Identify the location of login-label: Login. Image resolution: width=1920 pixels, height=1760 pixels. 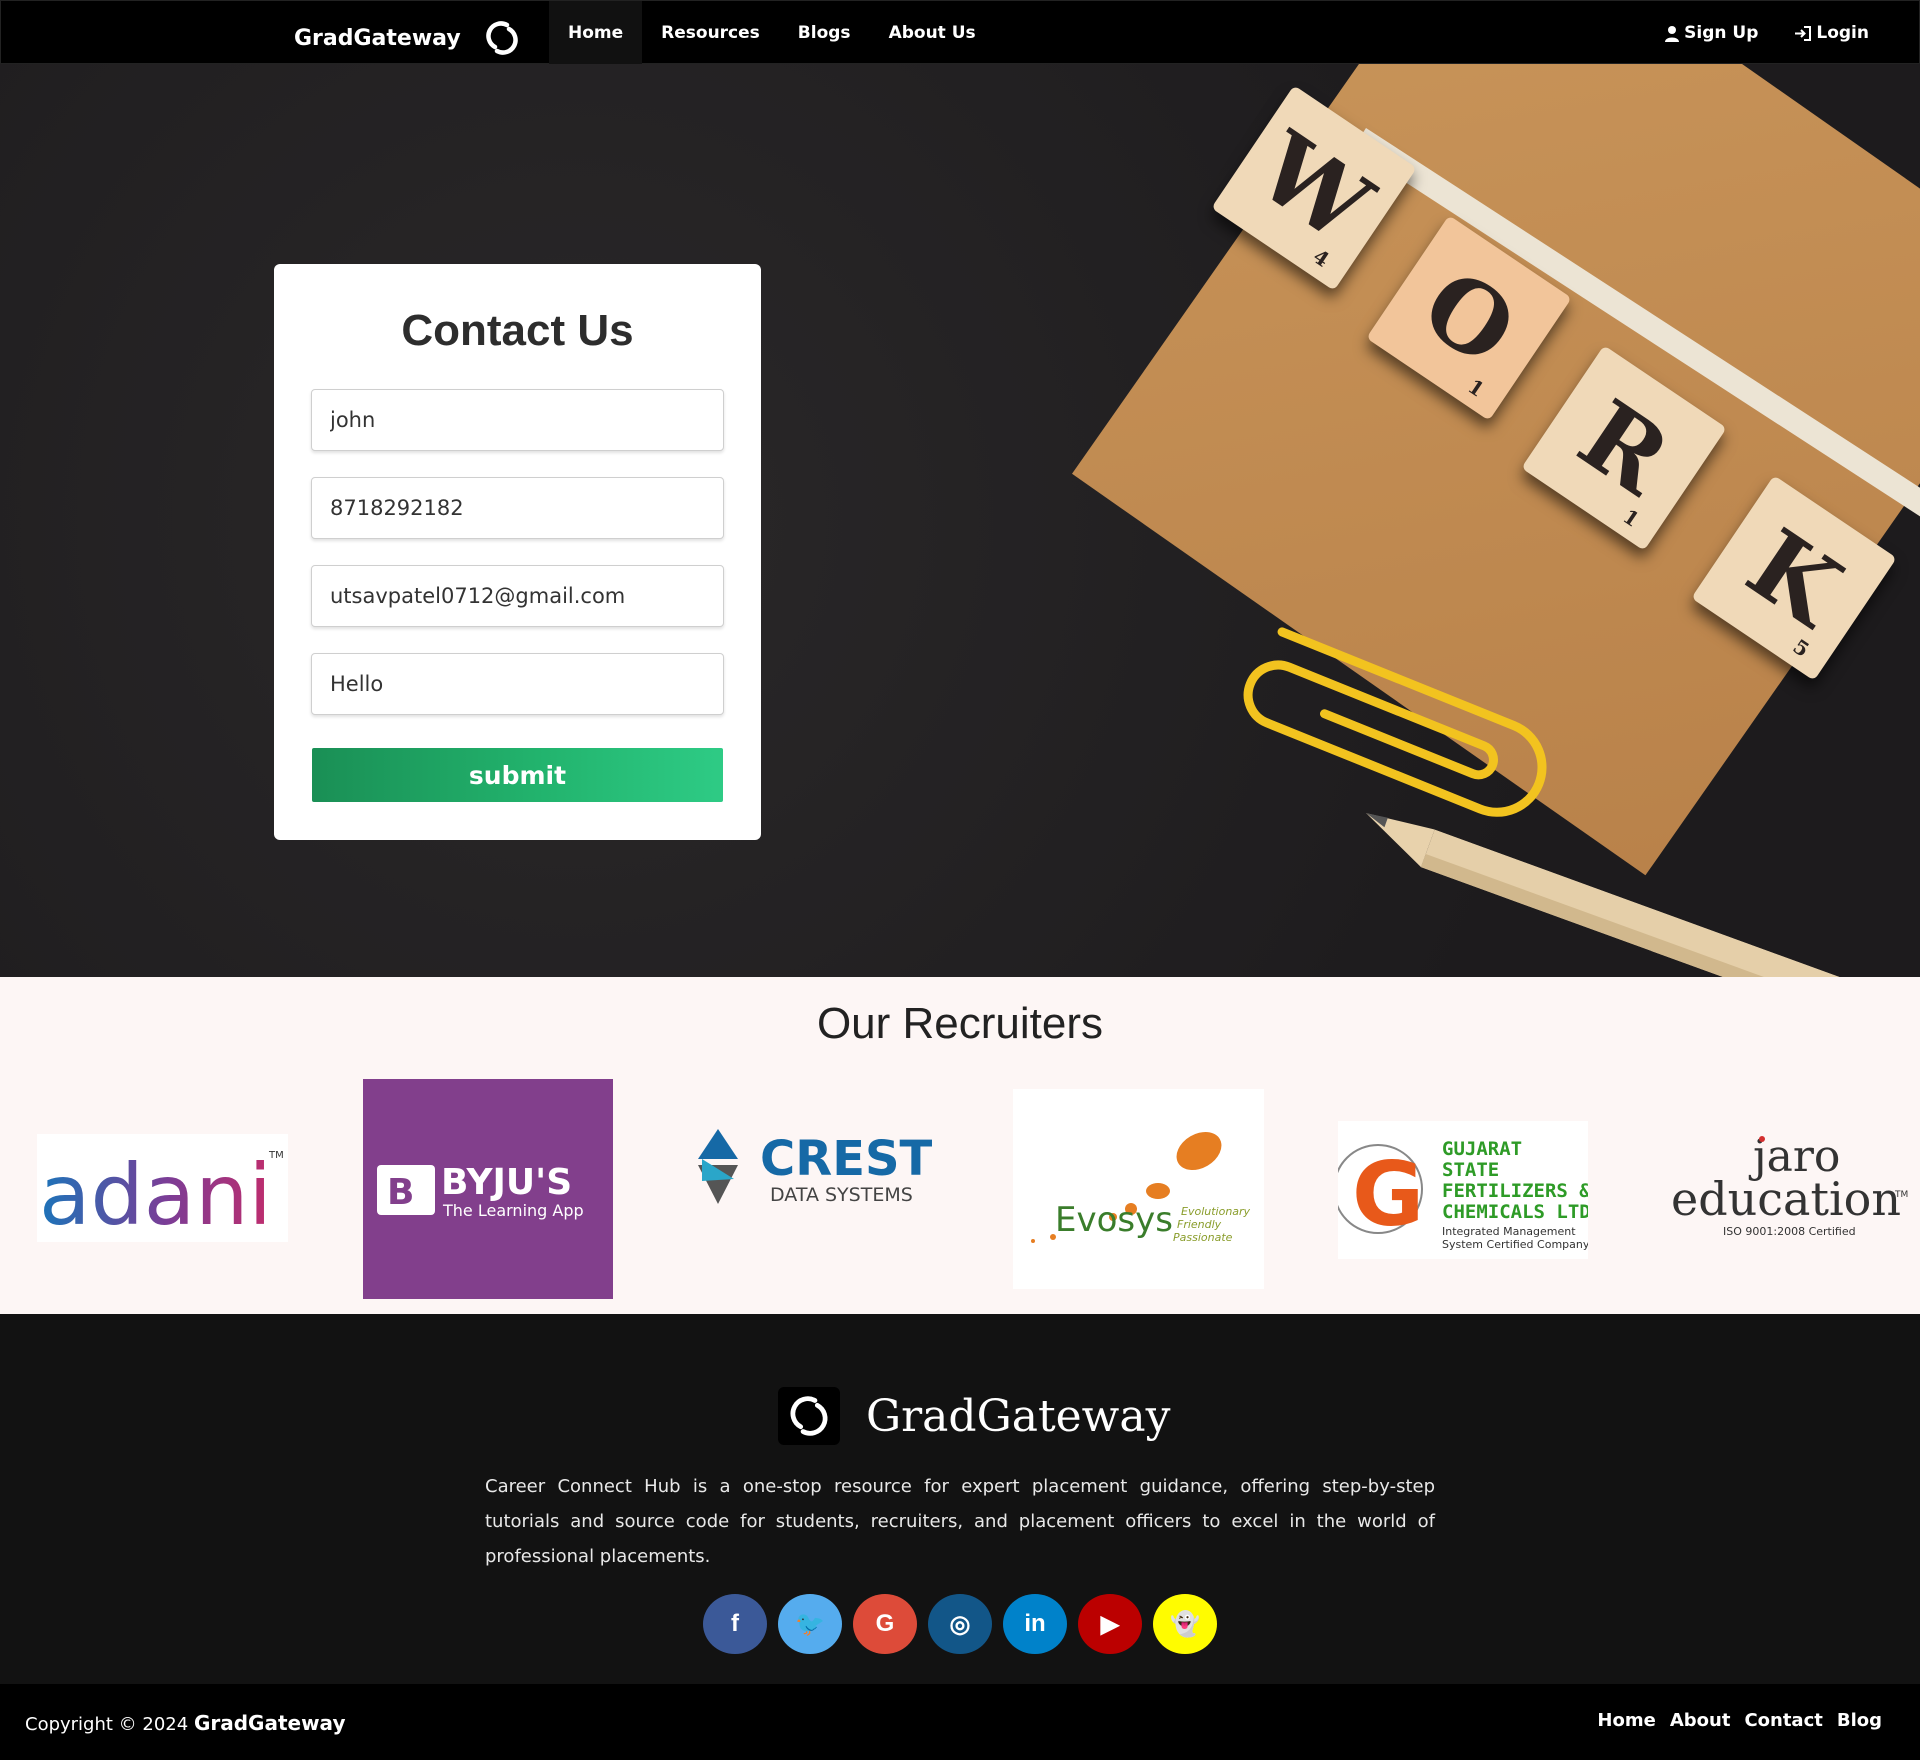
(1842, 33).